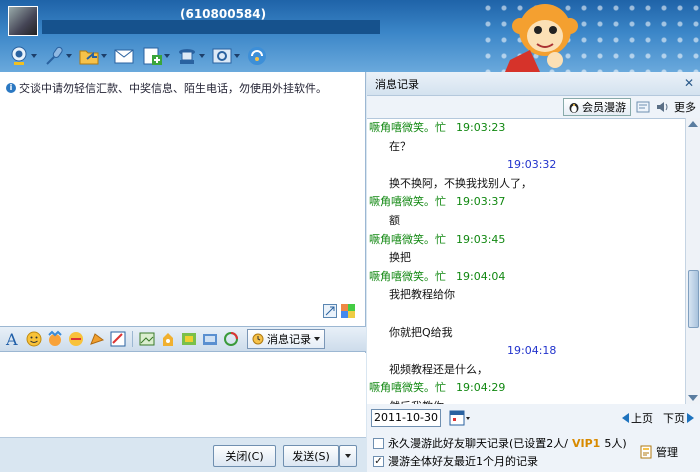  Describe the element at coordinates (97, 339) in the screenshot. I see `gift-icon` at that location.